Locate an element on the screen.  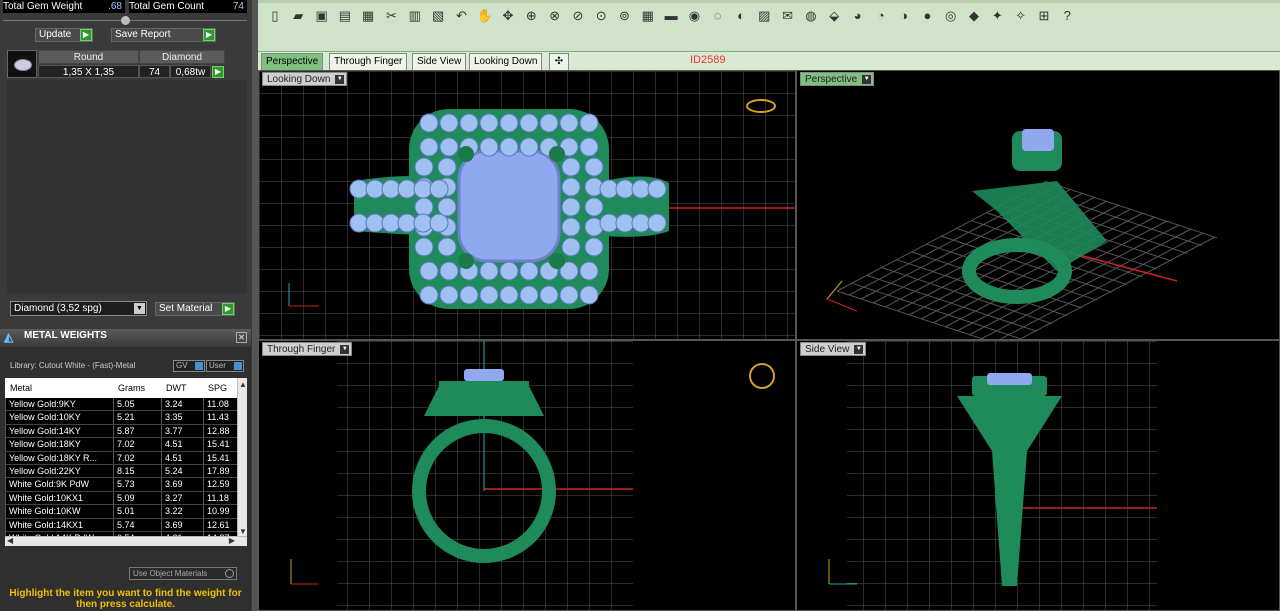
perspective-render is located at coordinates (1022, 234).